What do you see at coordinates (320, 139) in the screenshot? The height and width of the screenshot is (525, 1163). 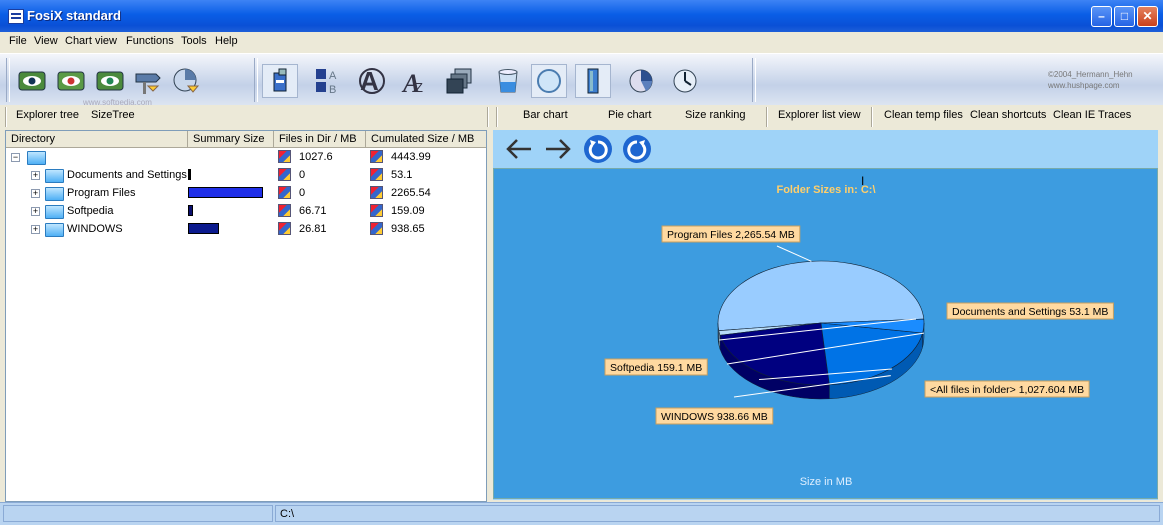 I see `column-header-files-in-dir: Files in Dir / MB` at bounding box center [320, 139].